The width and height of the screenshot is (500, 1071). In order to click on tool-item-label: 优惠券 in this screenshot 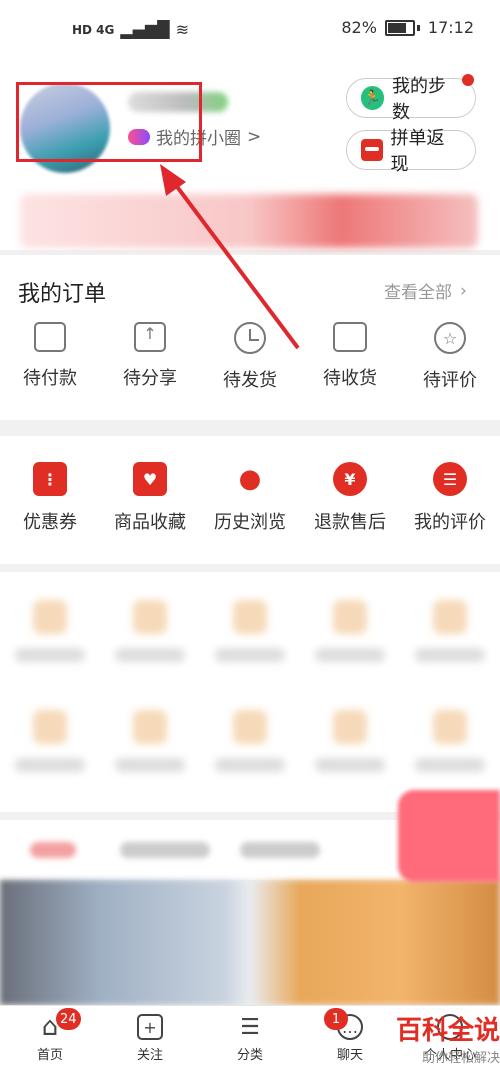, I will do `click(50, 522)`.